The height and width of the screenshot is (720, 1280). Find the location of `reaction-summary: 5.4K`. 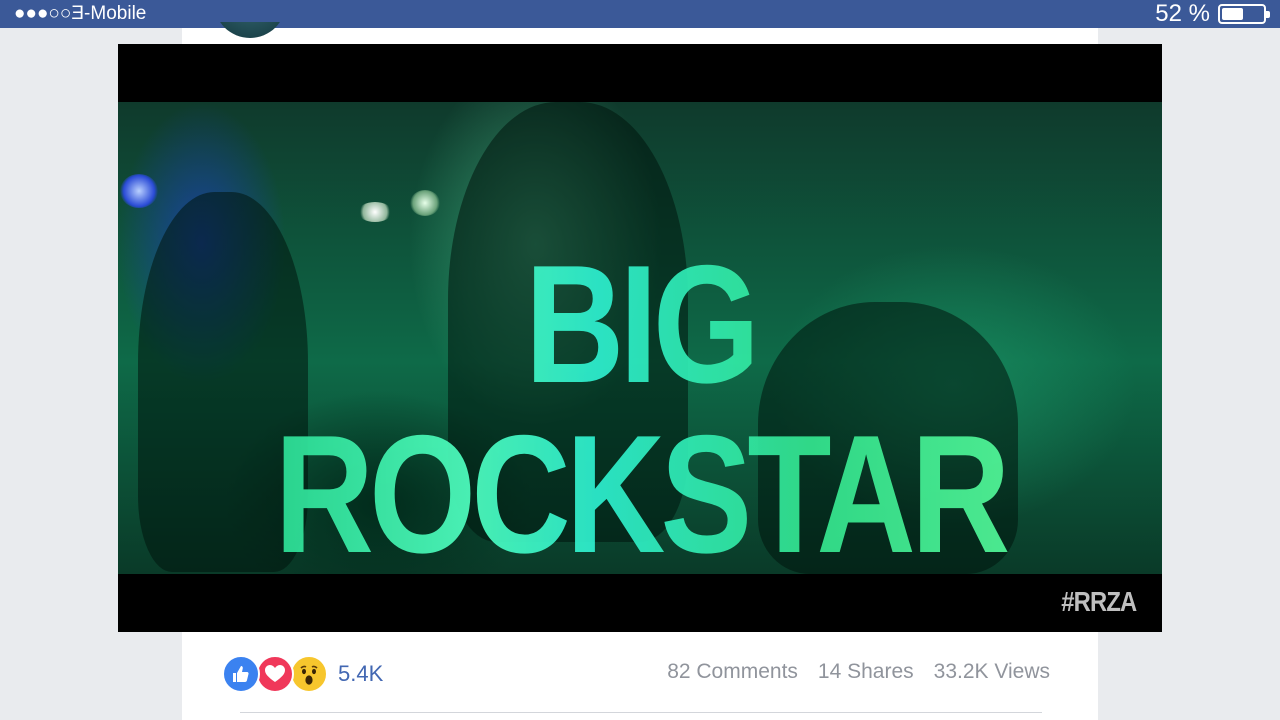

reaction-summary: 5.4K is located at coordinates (302, 674).